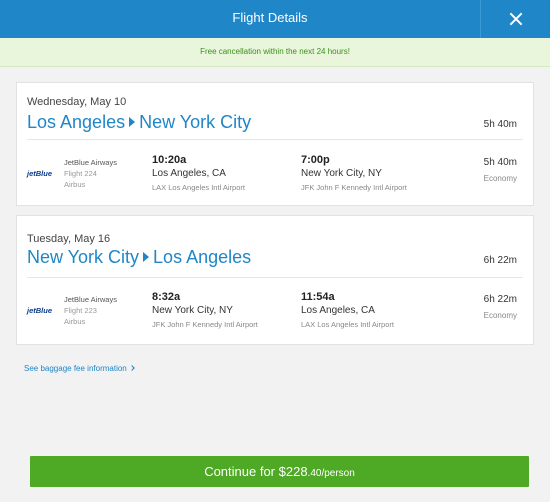 The image size is (550, 502). I want to click on route-origin: Los Angeles, so click(76, 122).